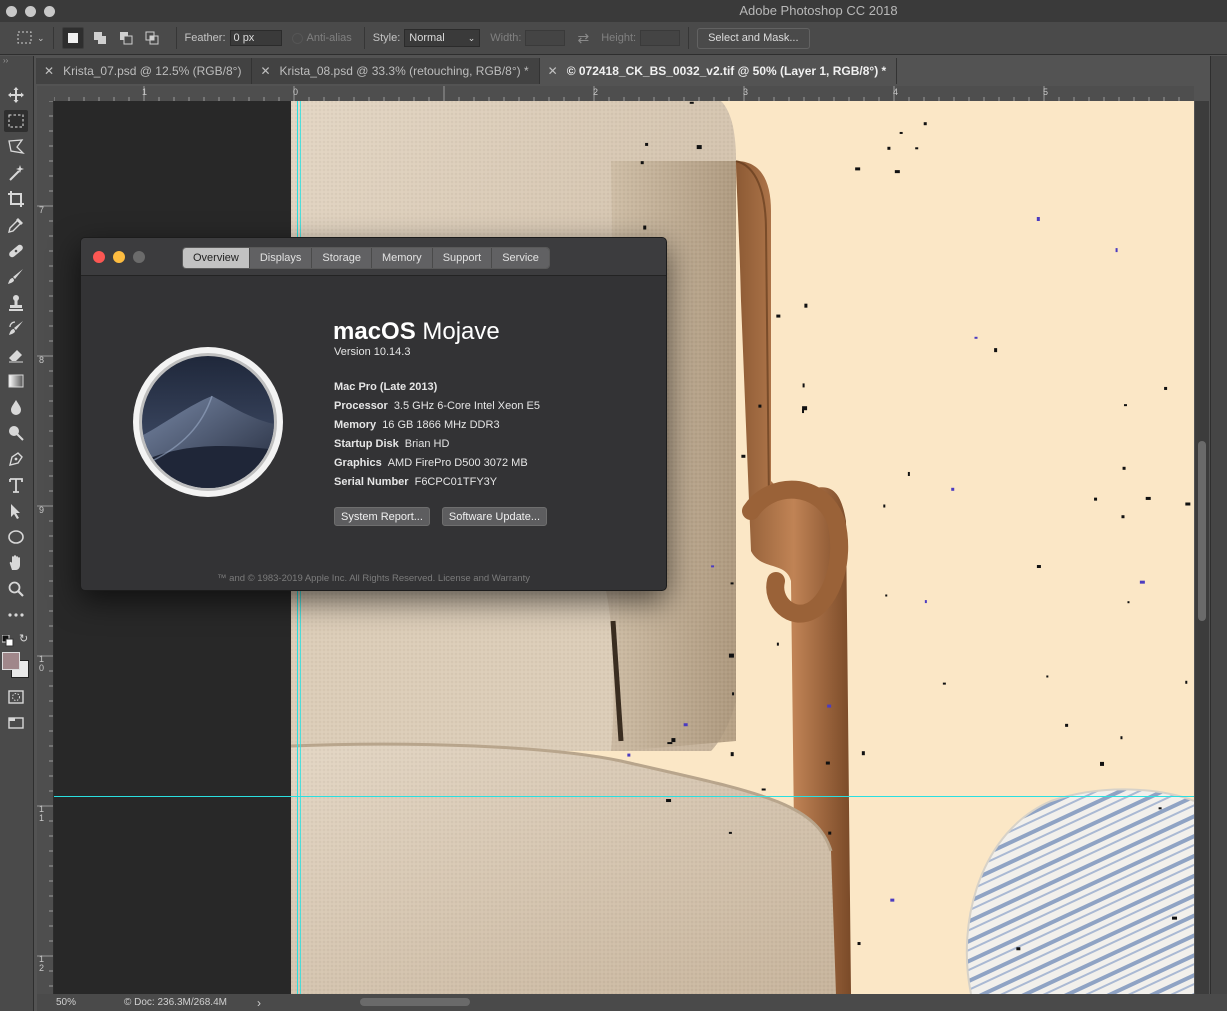 This screenshot has height=1011, width=1227. I want to click on history-brush-tool, so click(16, 329).